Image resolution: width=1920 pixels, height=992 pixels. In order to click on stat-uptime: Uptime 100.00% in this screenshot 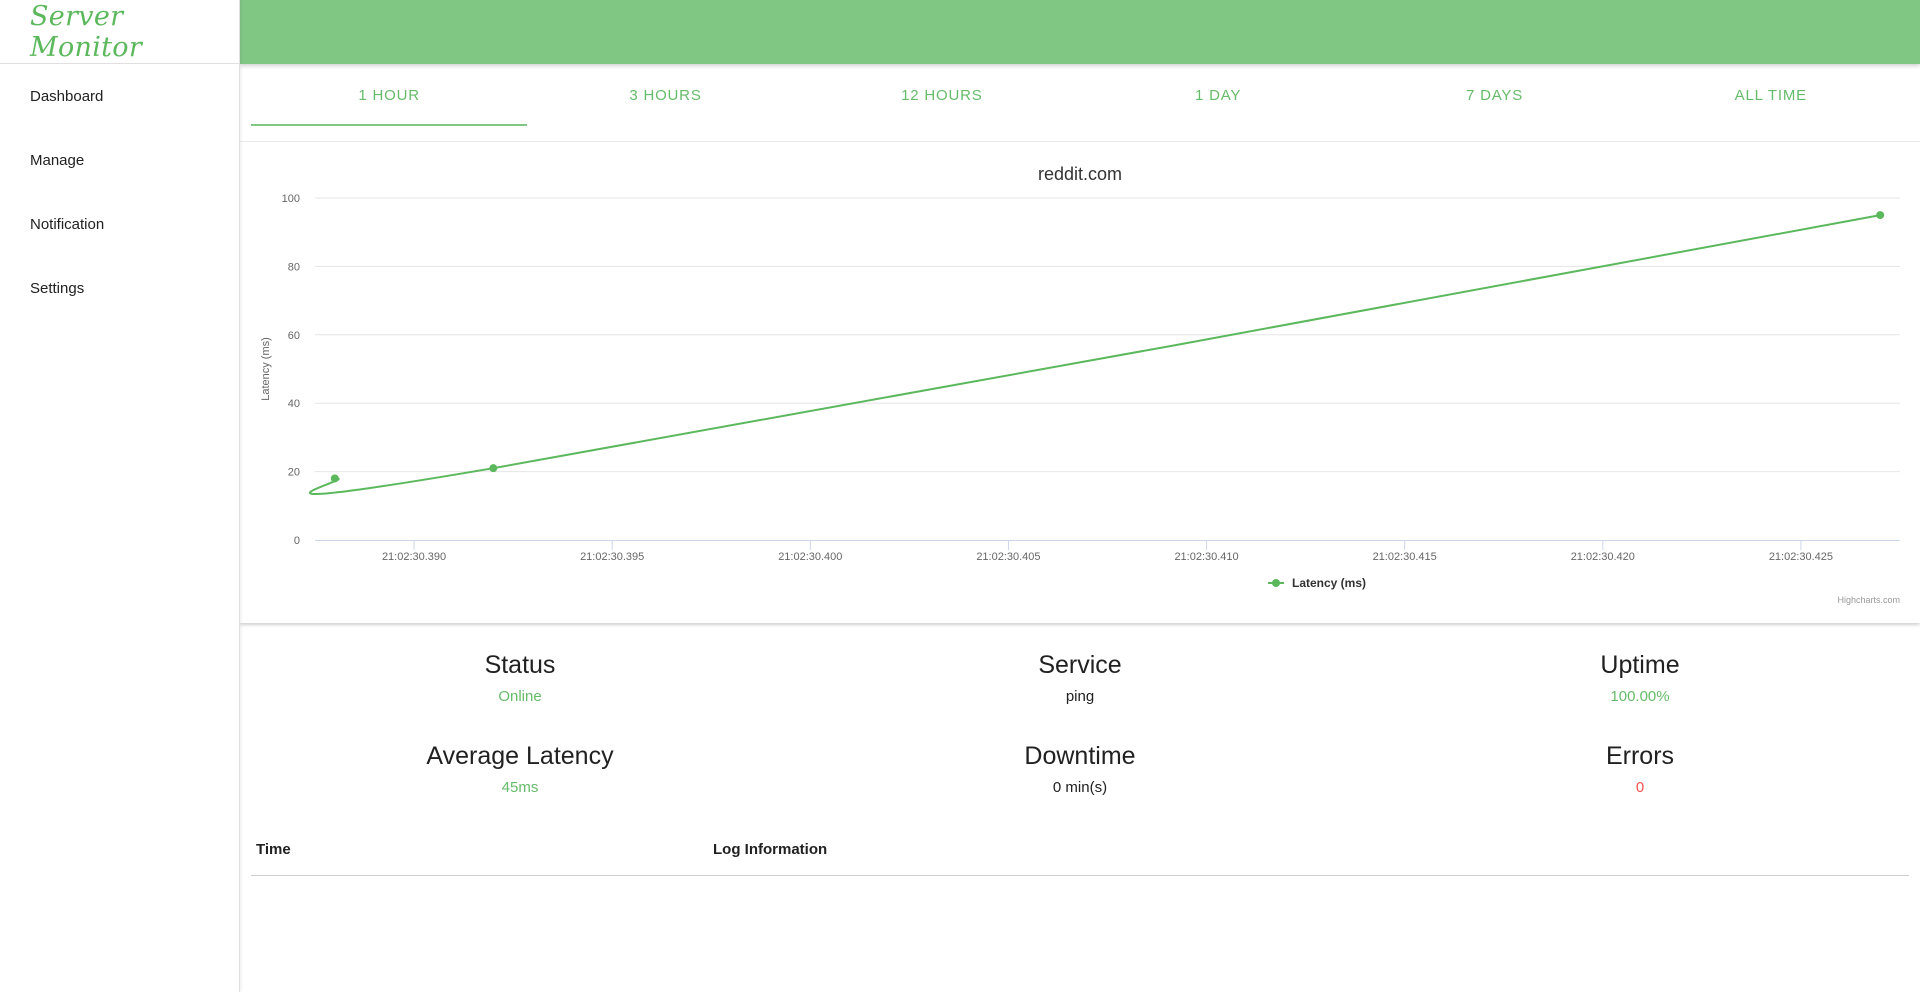, I will do `click(1640, 678)`.